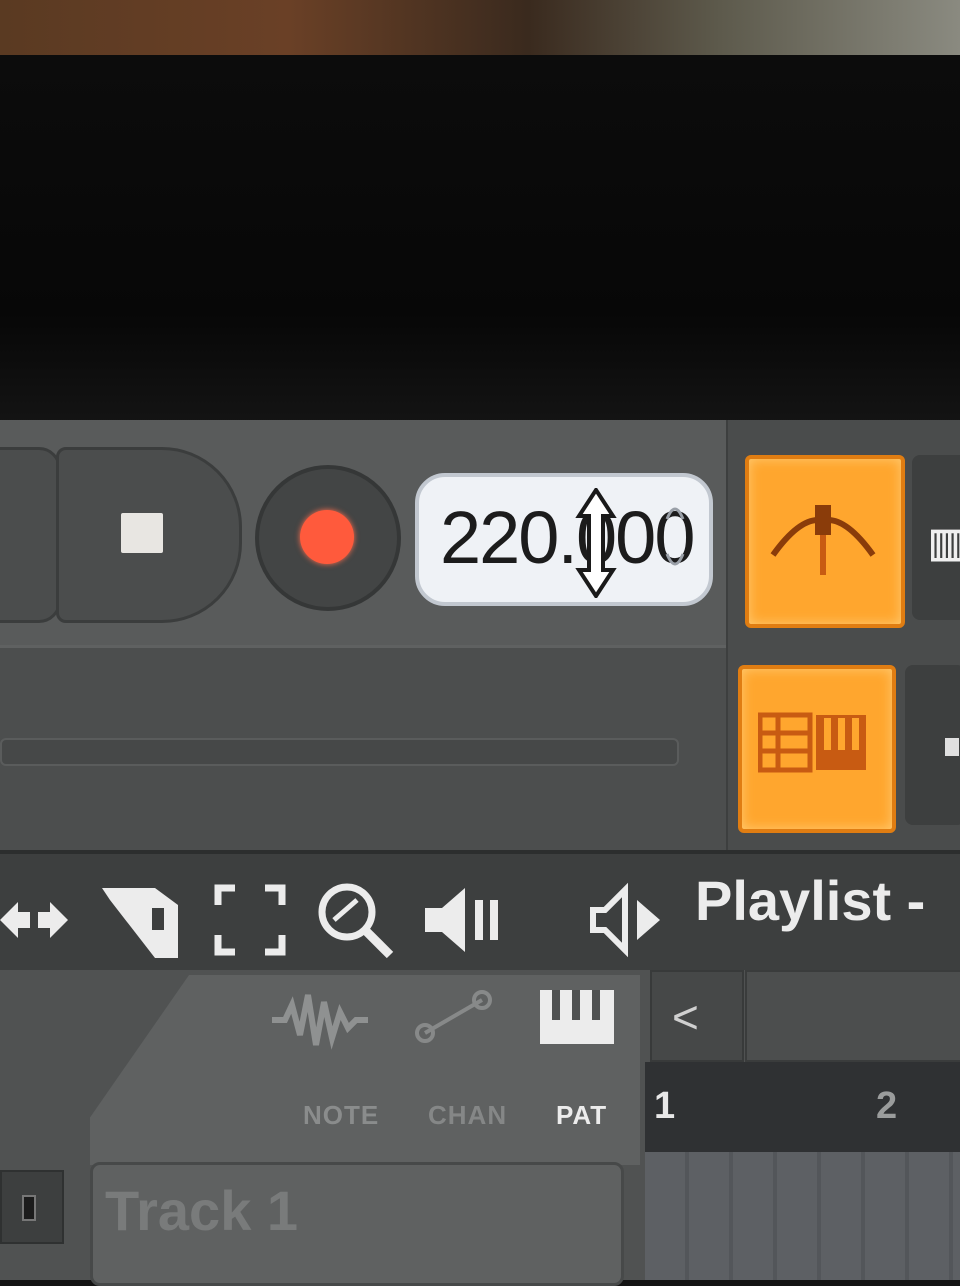 The width and height of the screenshot is (960, 1286). I want to click on tab-pat: PAT, so click(581, 1115).